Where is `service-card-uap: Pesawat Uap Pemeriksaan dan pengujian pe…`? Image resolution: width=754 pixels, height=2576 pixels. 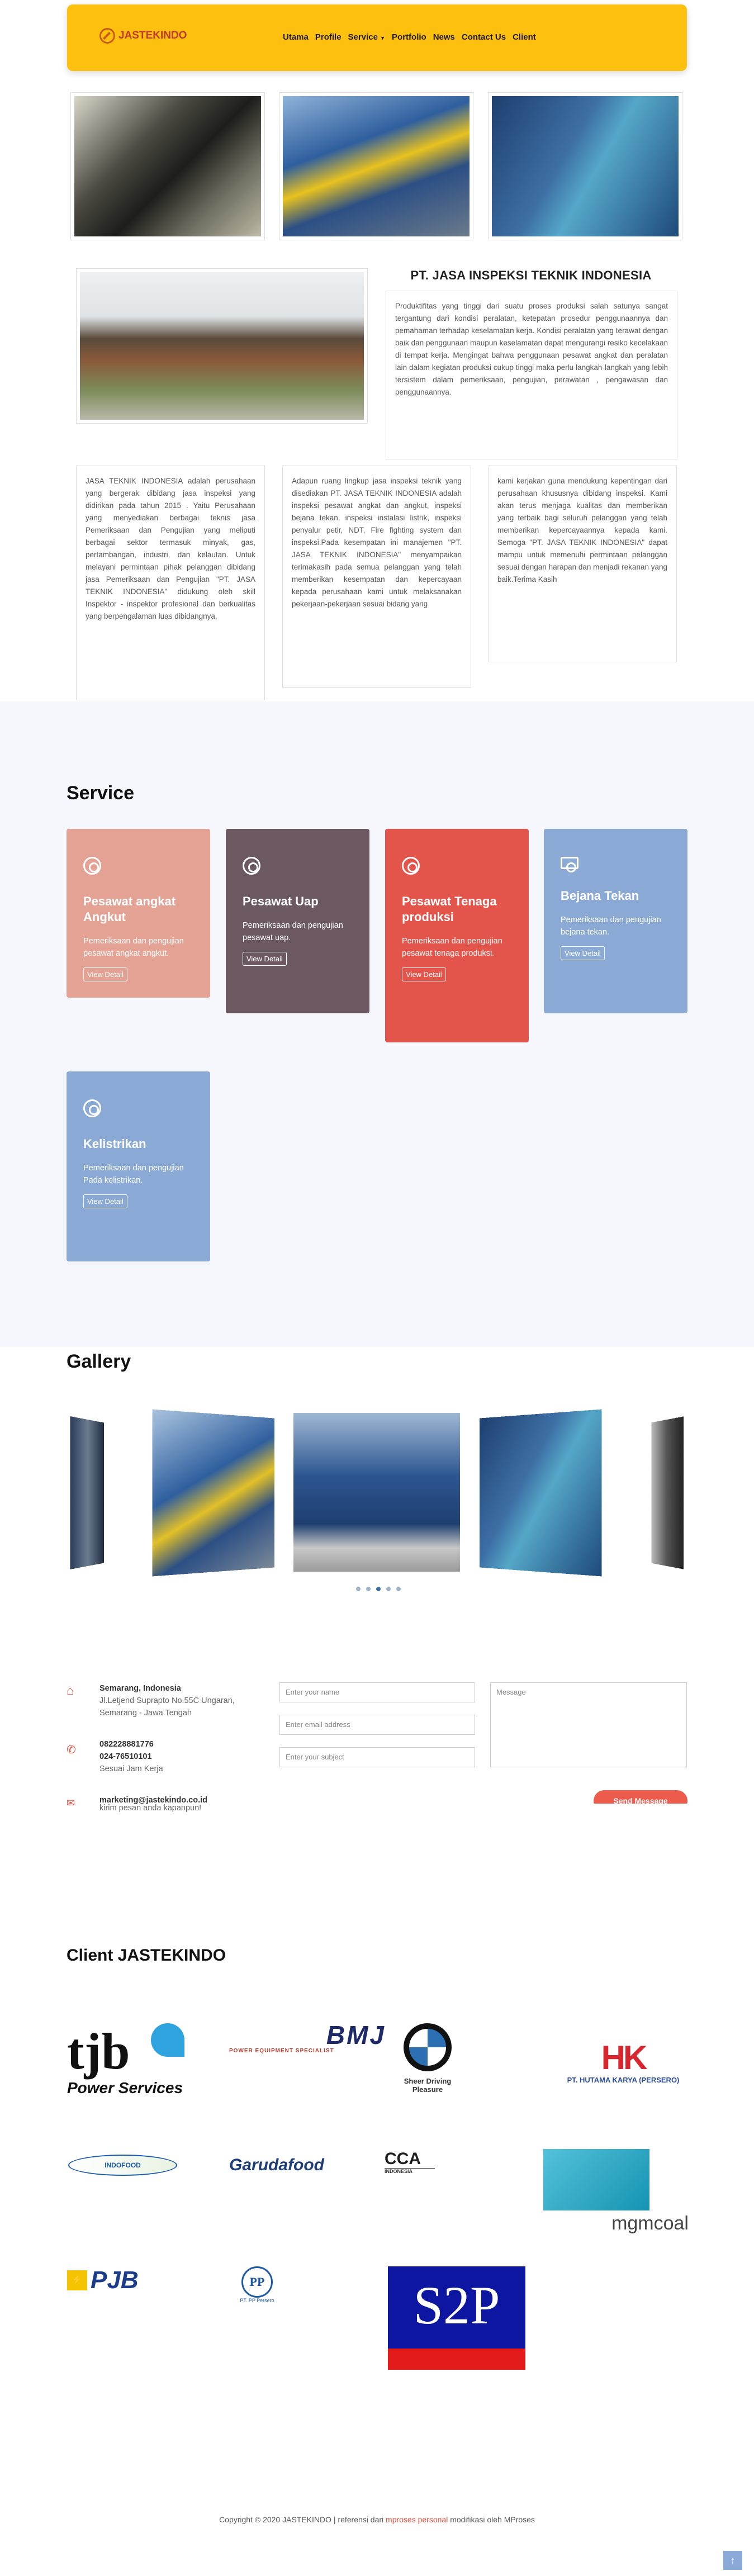 service-card-uap: Pesawat Uap Pemeriksaan dan pengujian pe… is located at coordinates (297, 921).